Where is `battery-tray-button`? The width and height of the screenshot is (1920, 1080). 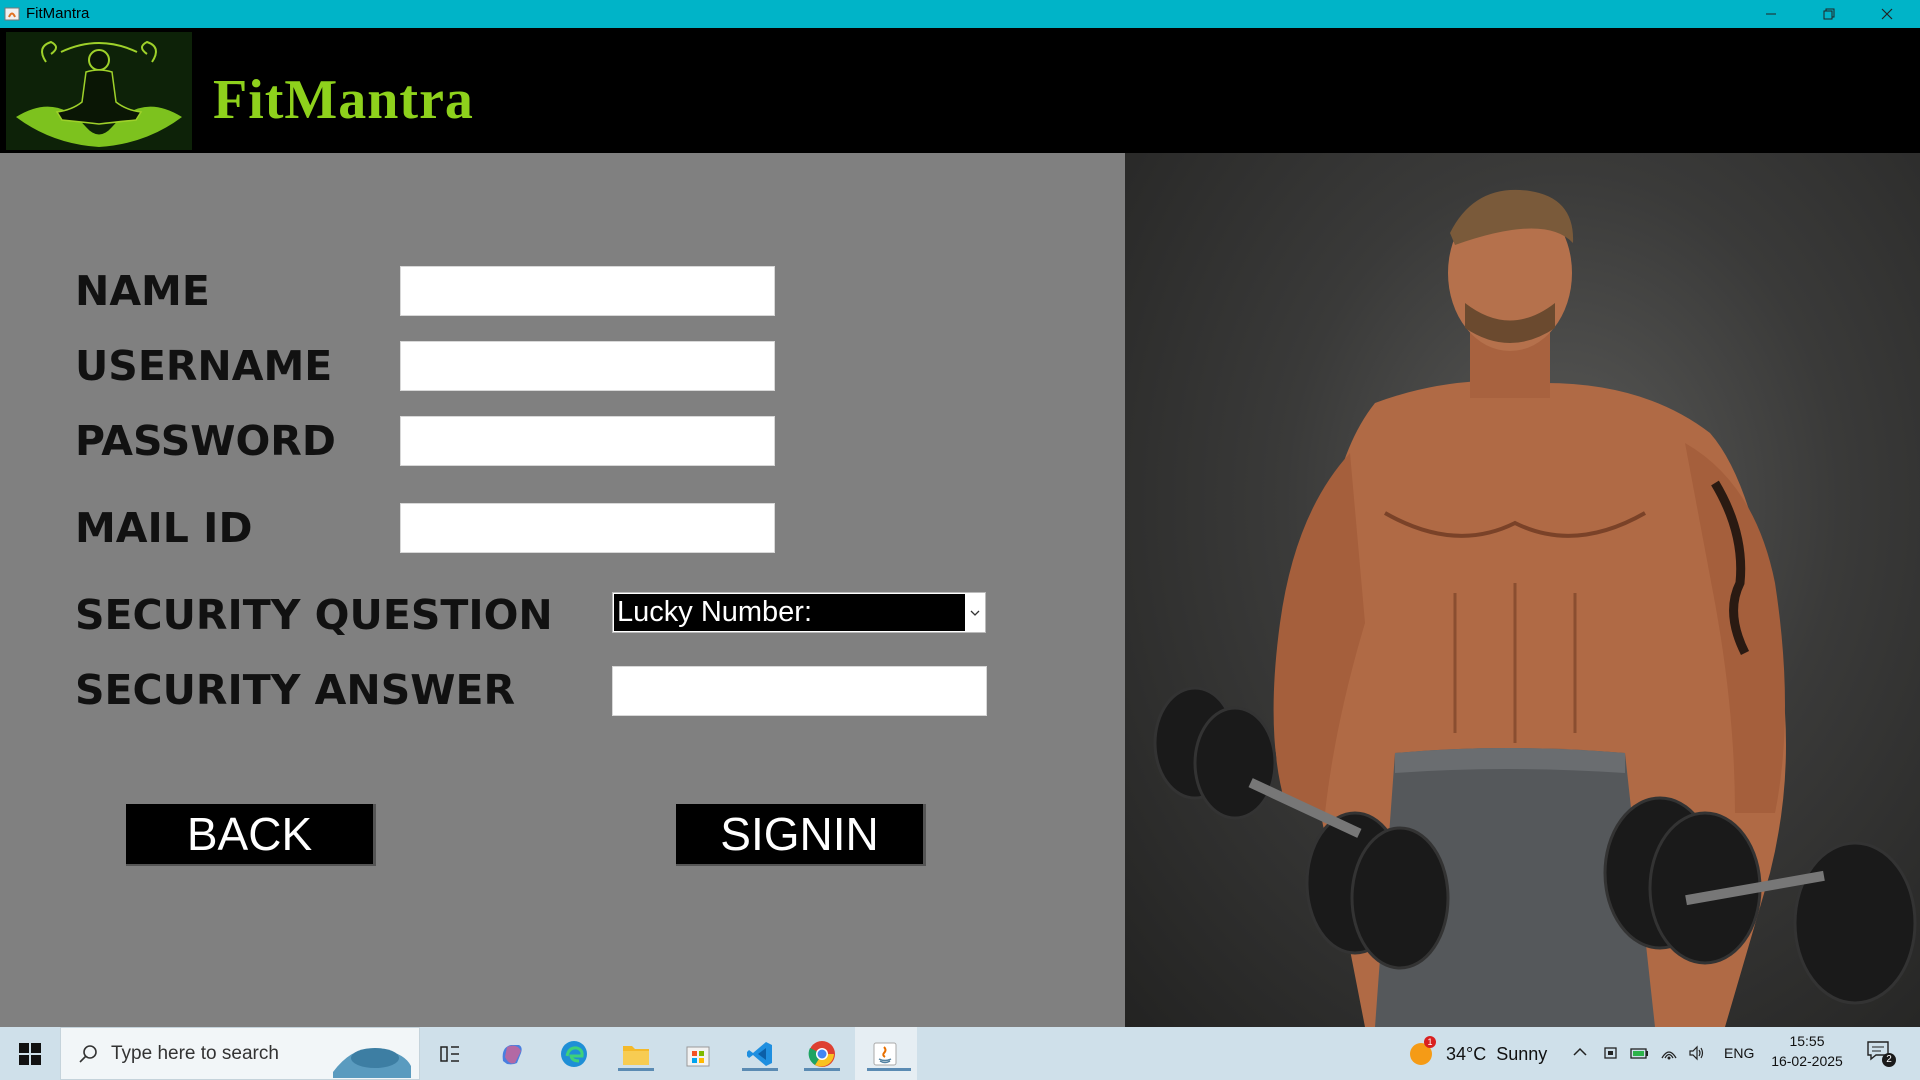
battery-tray-button is located at coordinates (1641, 1054).